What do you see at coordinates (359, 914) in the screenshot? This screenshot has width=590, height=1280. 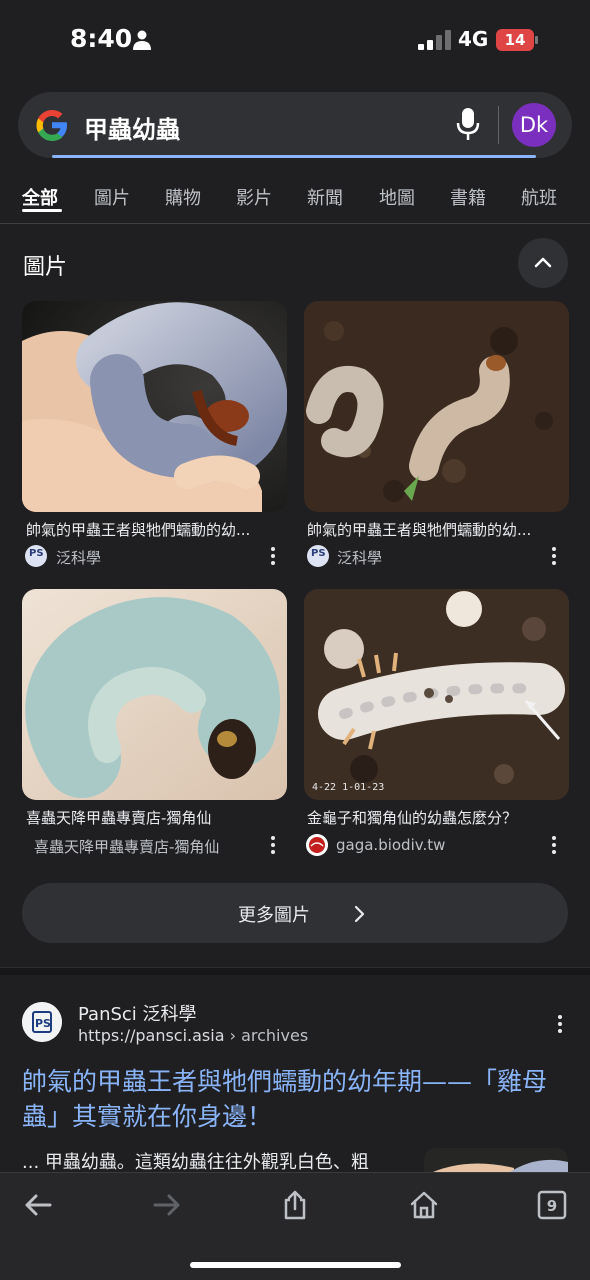 I see `chevron-right-icon` at bounding box center [359, 914].